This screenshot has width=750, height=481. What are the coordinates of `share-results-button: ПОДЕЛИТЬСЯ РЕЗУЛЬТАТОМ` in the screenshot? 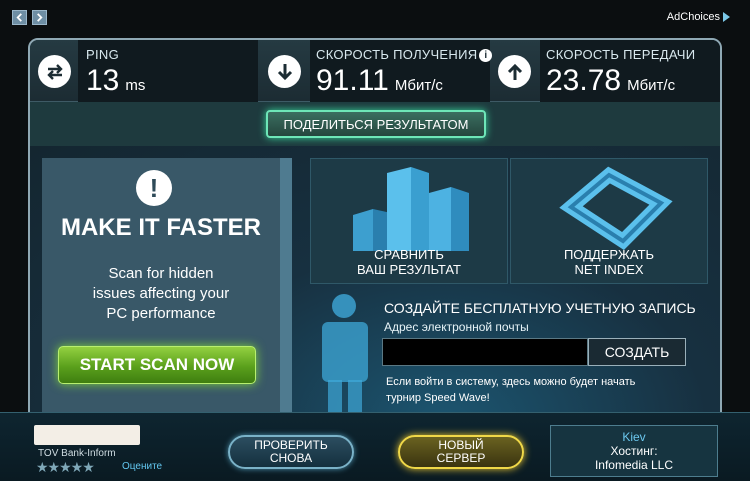 It's located at (376, 124).